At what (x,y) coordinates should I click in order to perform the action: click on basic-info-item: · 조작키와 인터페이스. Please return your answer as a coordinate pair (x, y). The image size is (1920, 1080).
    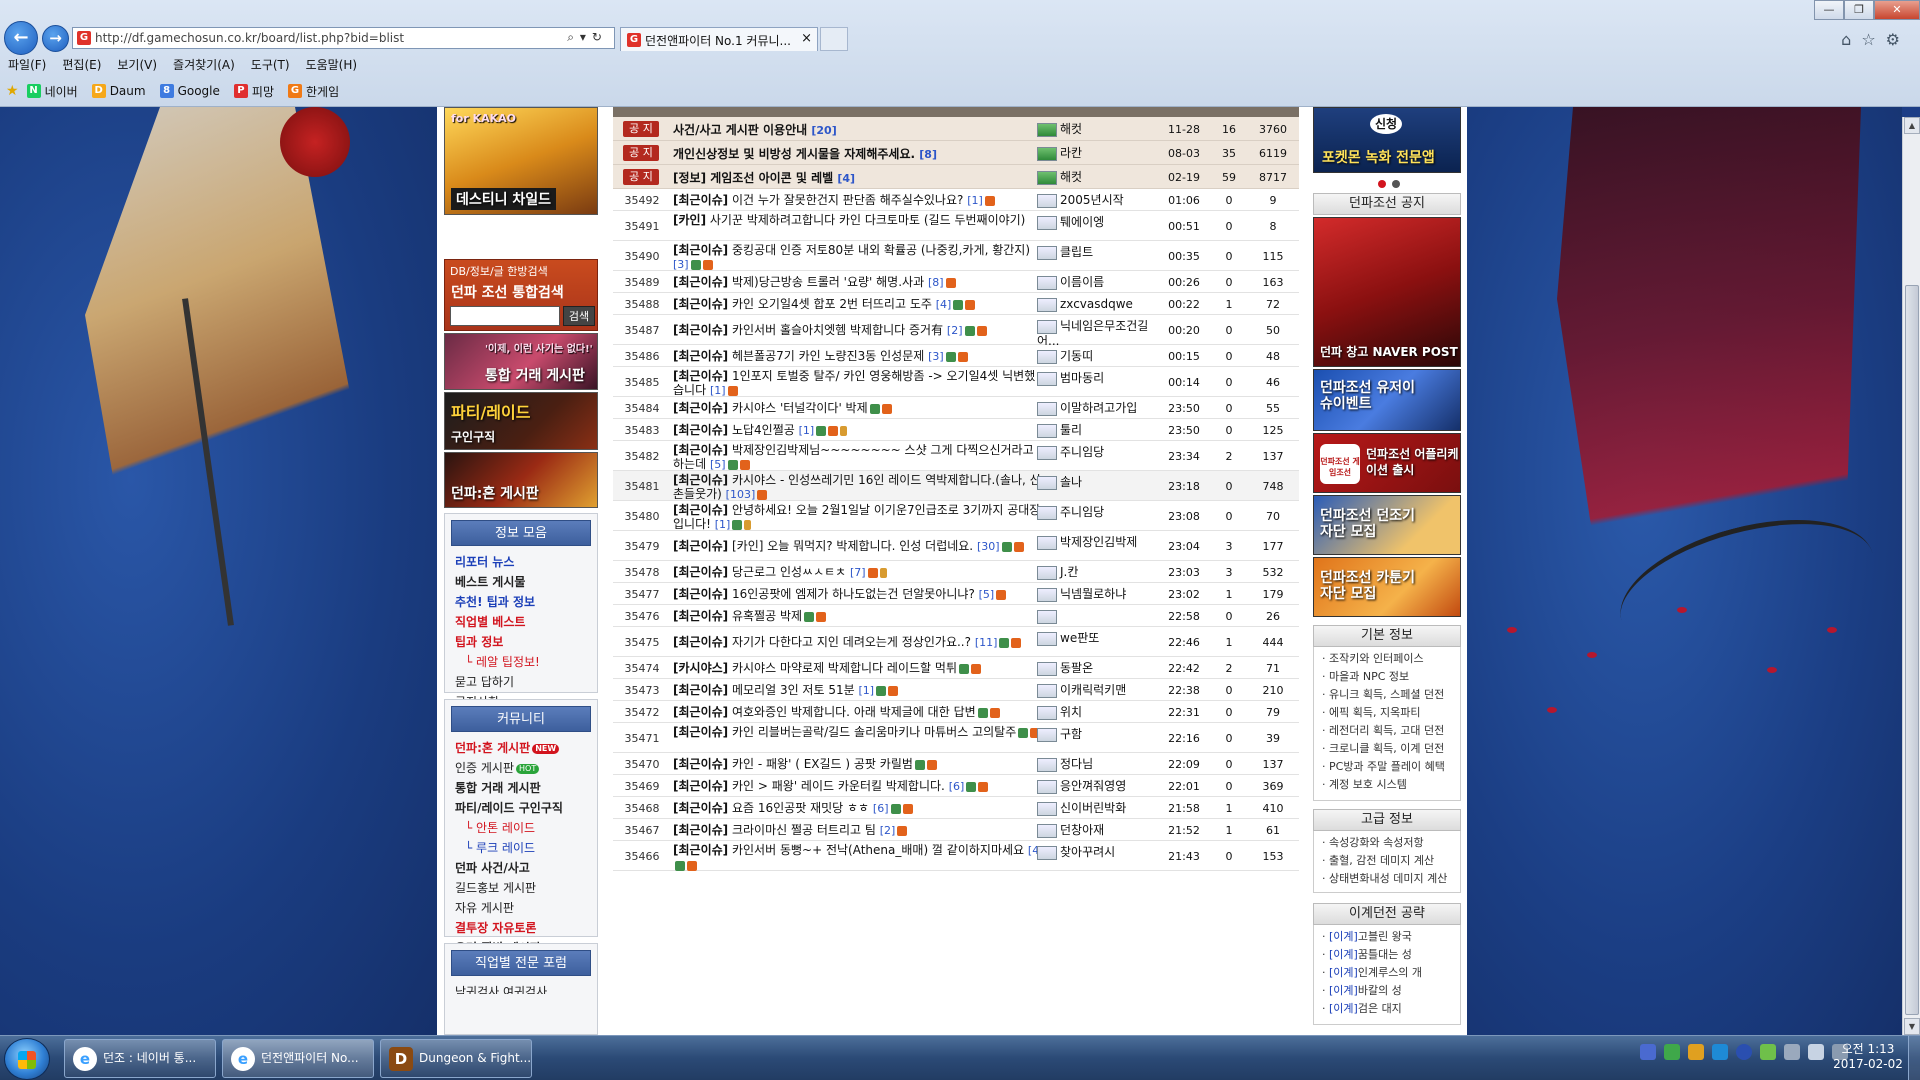
    Looking at the image, I should click on (1389, 659).